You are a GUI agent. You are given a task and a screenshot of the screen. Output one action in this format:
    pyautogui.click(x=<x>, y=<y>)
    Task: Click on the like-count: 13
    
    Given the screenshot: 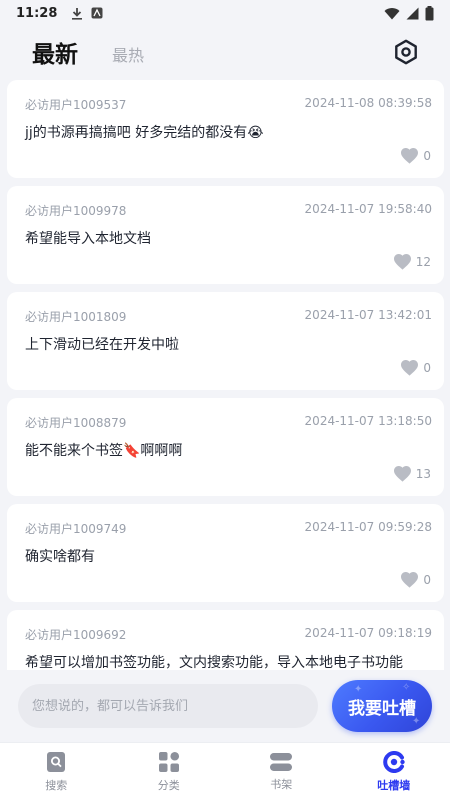 What is the action you would take?
    pyautogui.click(x=423, y=473)
    